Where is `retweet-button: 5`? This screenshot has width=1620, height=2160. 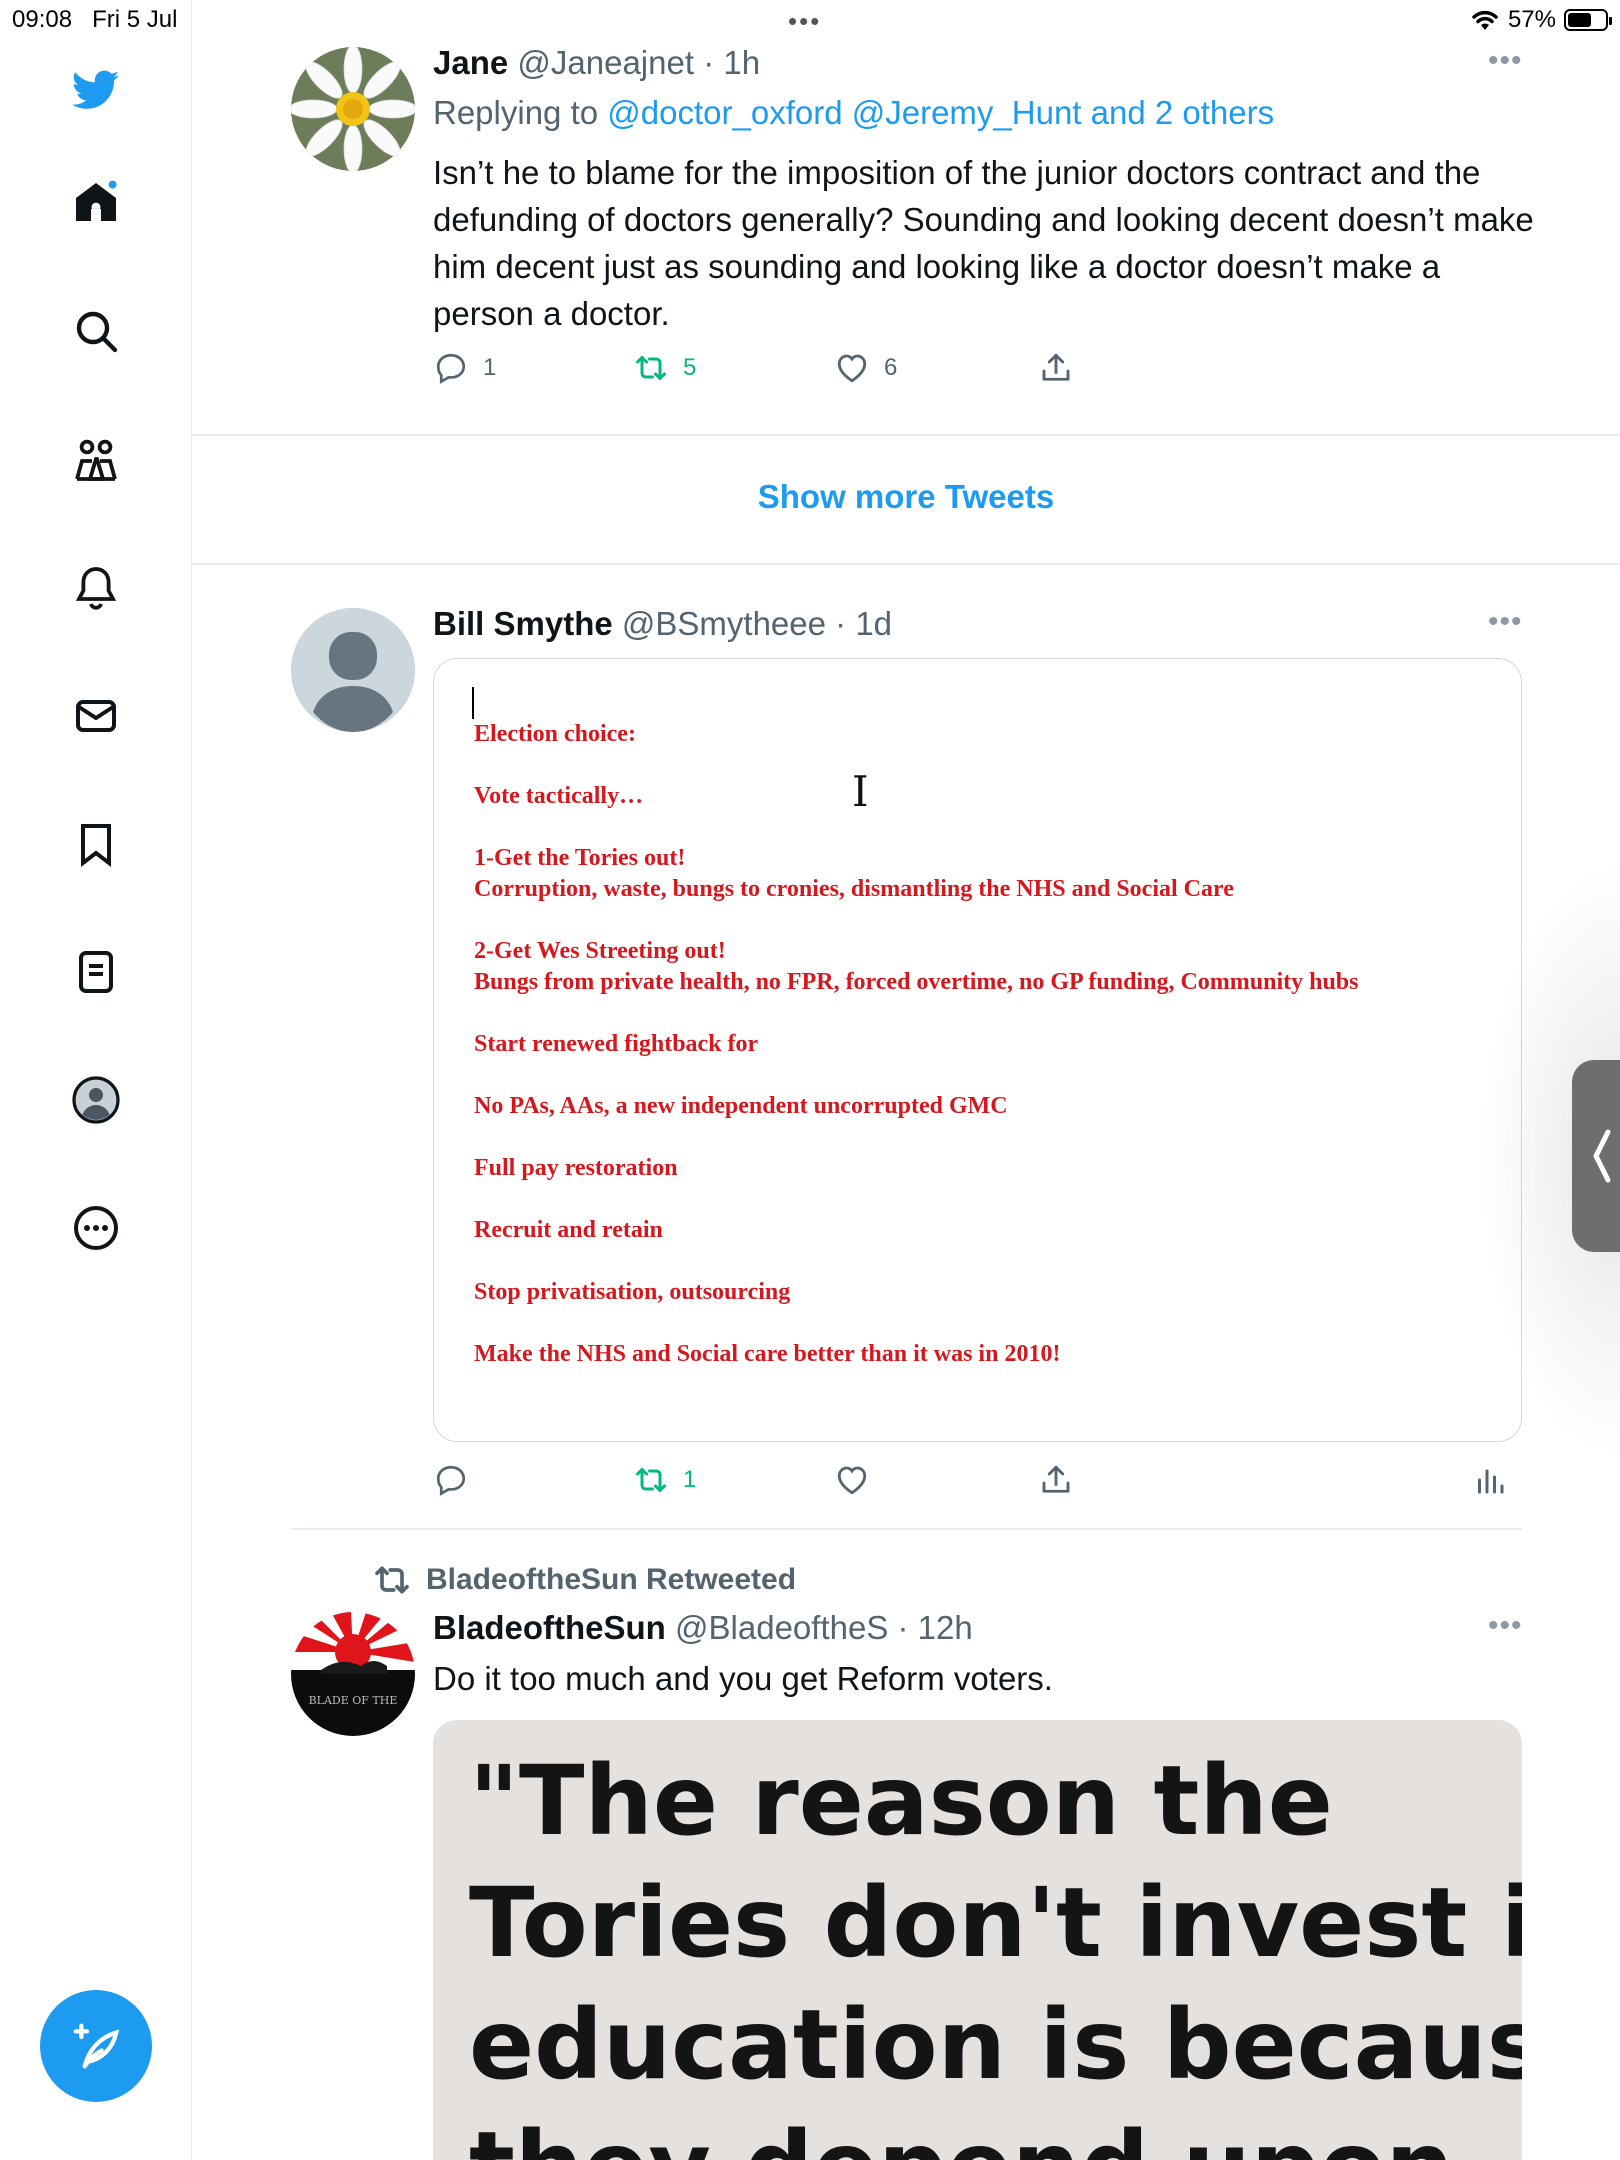
retweet-button: 5 is located at coordinates (664, 368).